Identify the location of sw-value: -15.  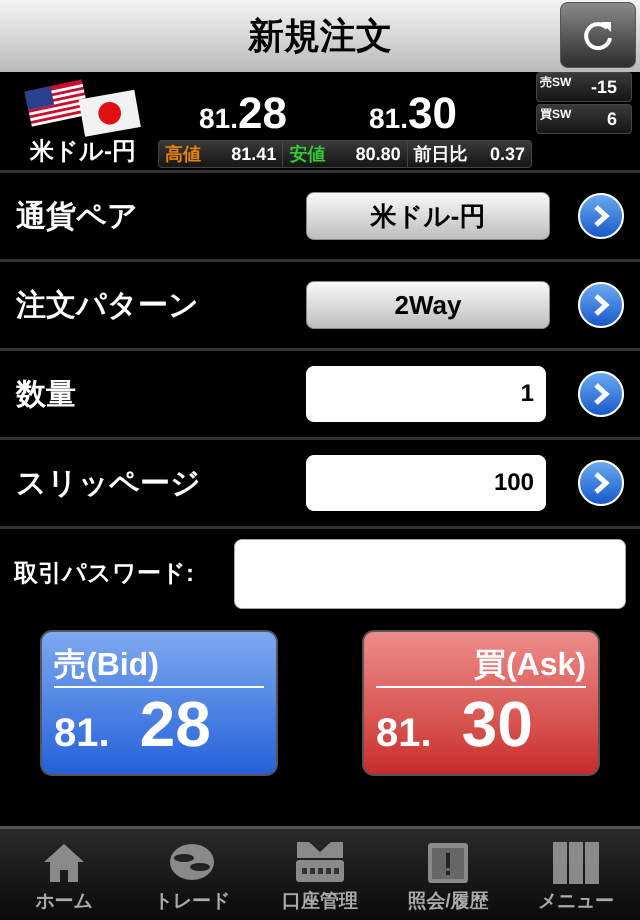
(603, 87).